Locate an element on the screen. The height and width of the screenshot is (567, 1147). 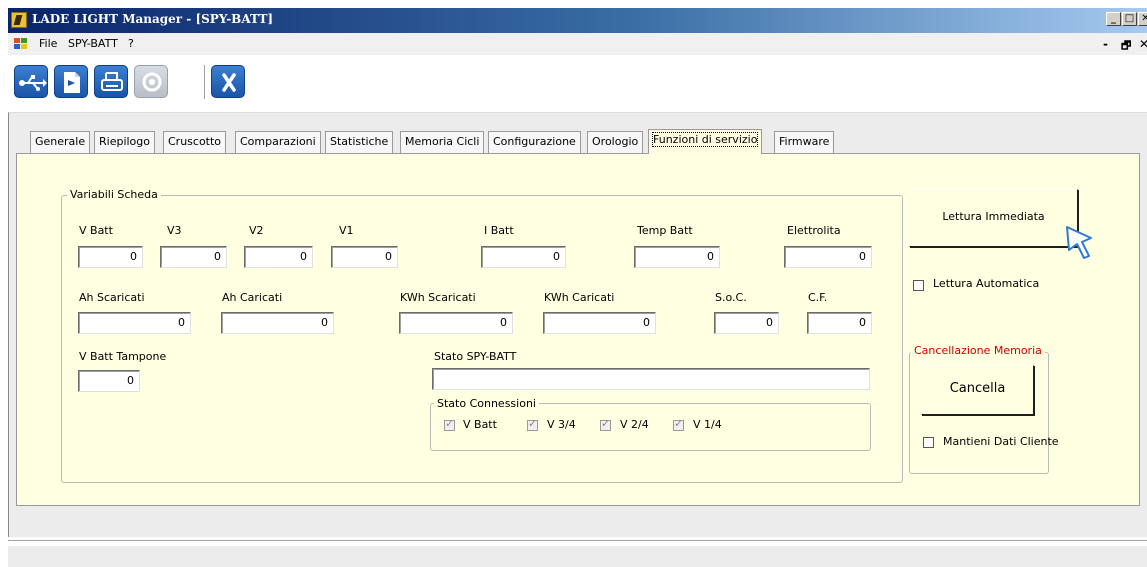
menu-help: ? is located at coordinates (131, 43).